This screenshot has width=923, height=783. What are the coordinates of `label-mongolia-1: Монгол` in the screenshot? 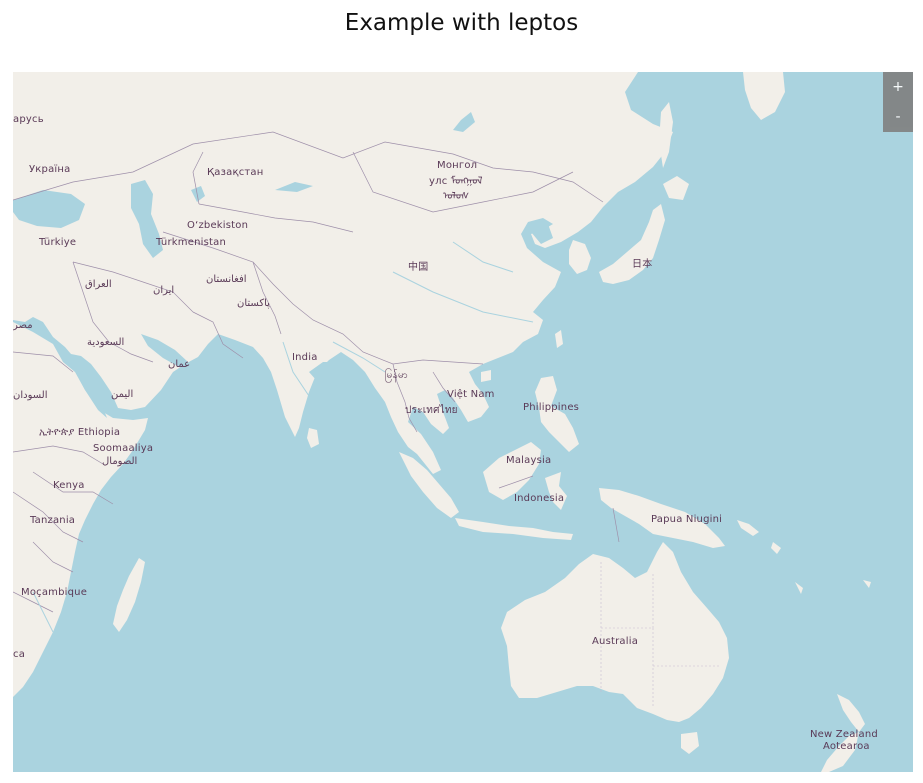 It's located at (457, 165).